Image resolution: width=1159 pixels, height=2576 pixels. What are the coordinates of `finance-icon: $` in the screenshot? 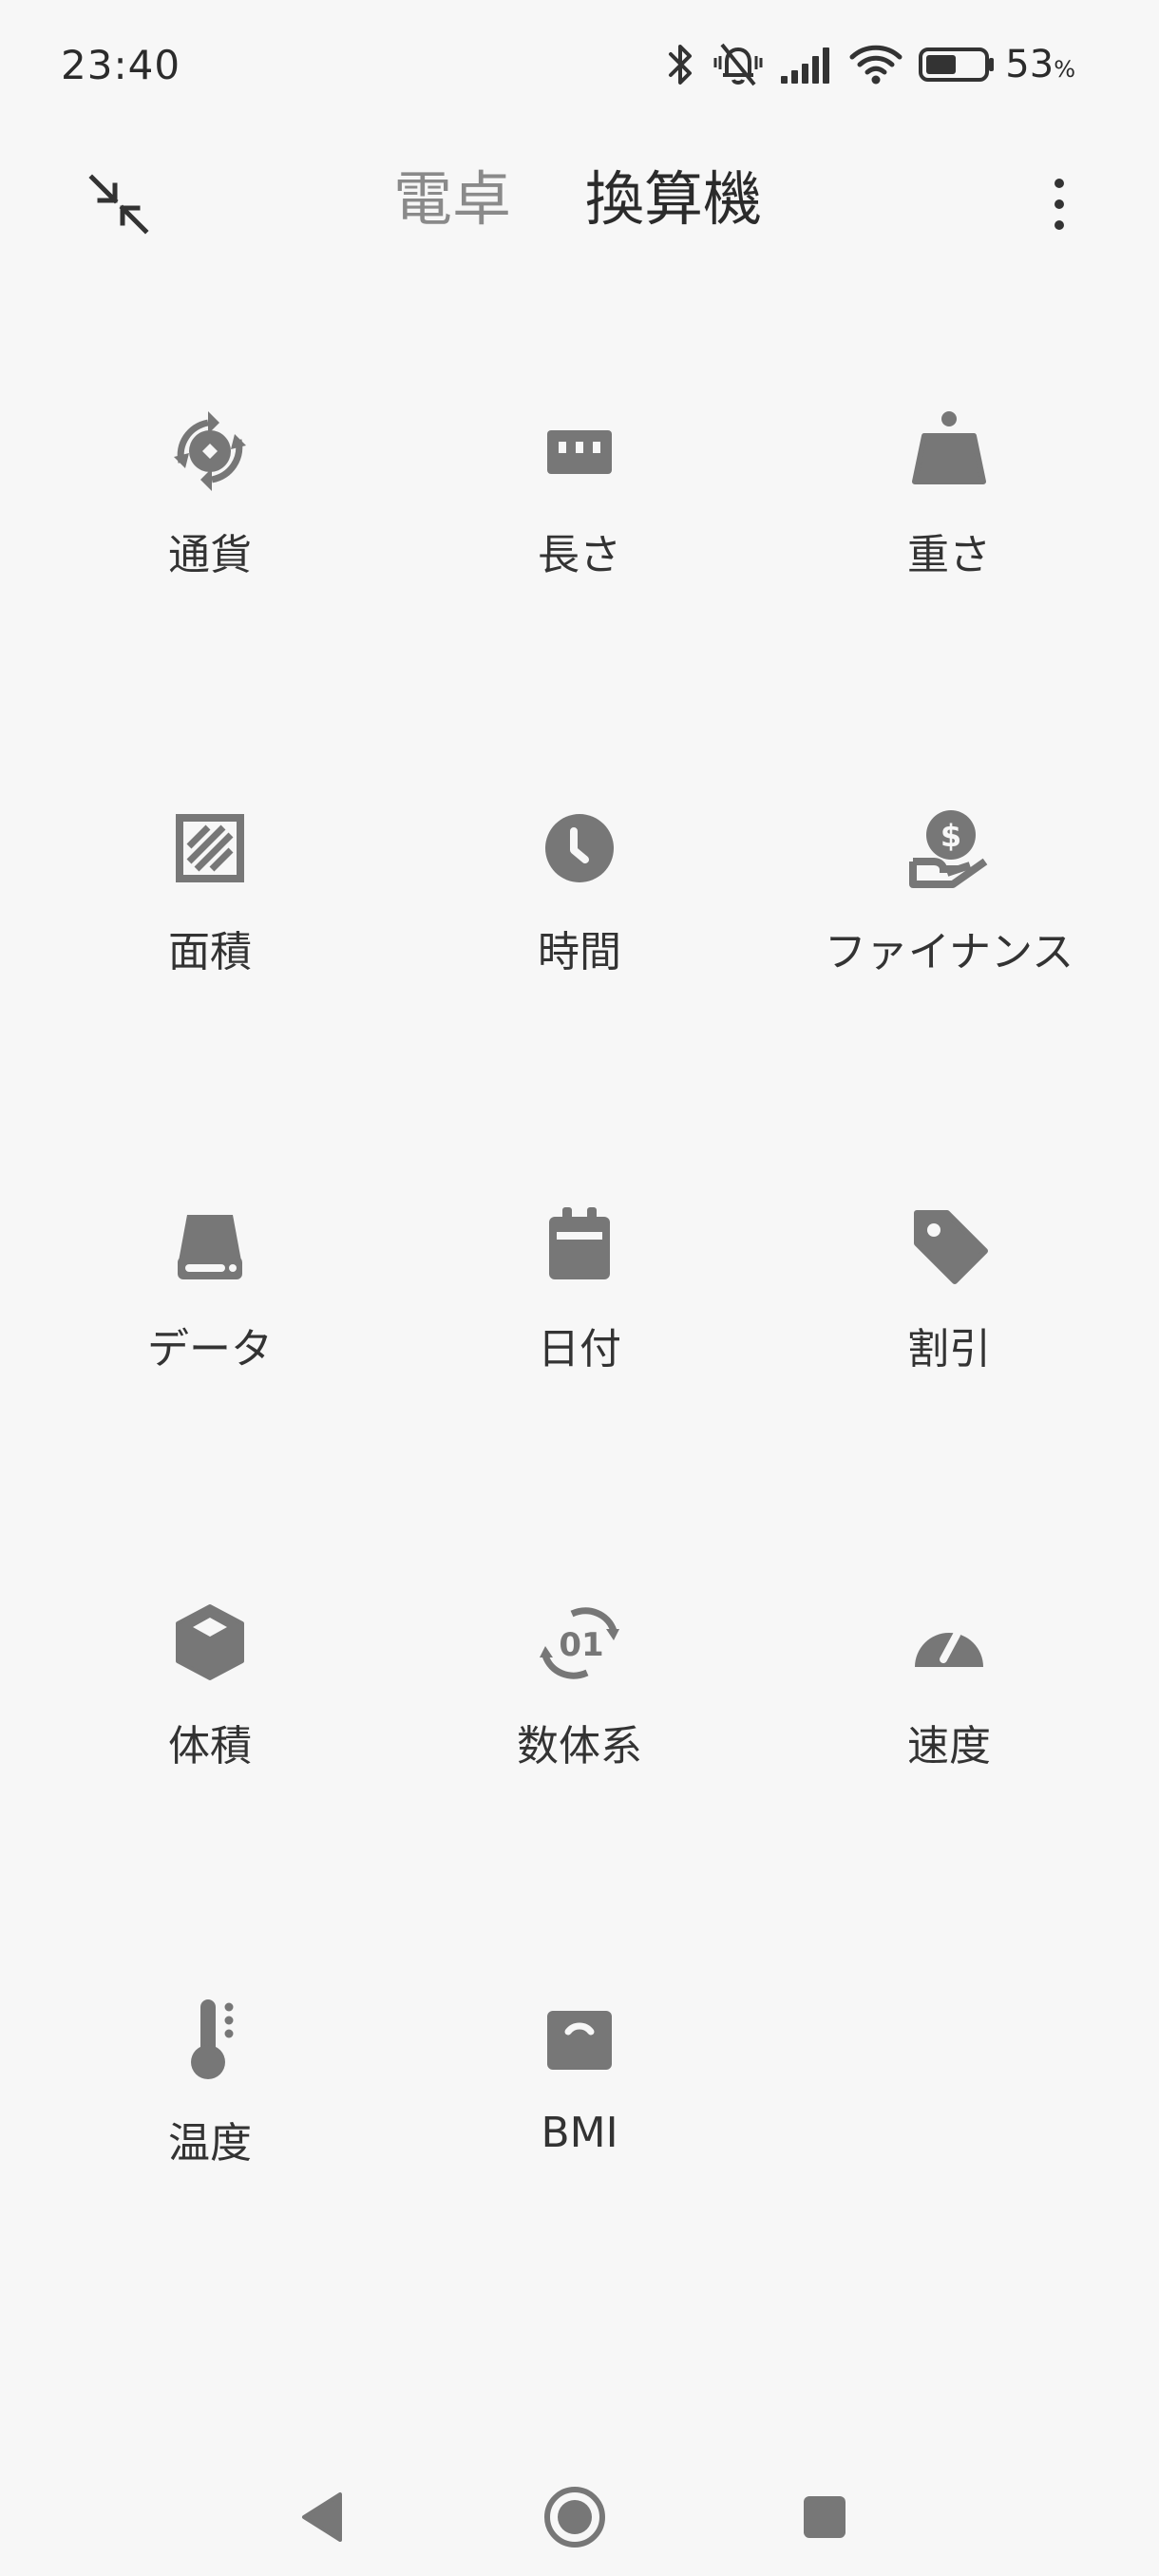 It's located at (949, 848).